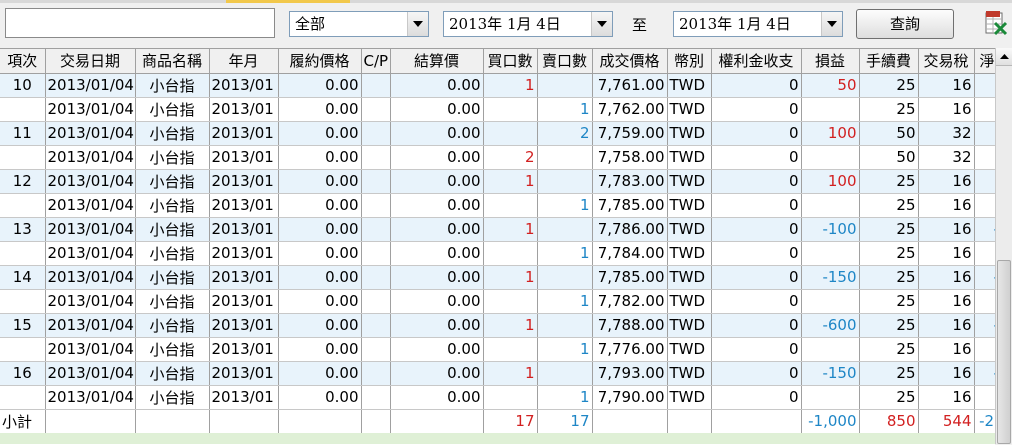 This screenshot has width=1012, height=445. Describe the element at coordinates (984, 229) in the screenshot. I see `cell-net: -182` at that location.